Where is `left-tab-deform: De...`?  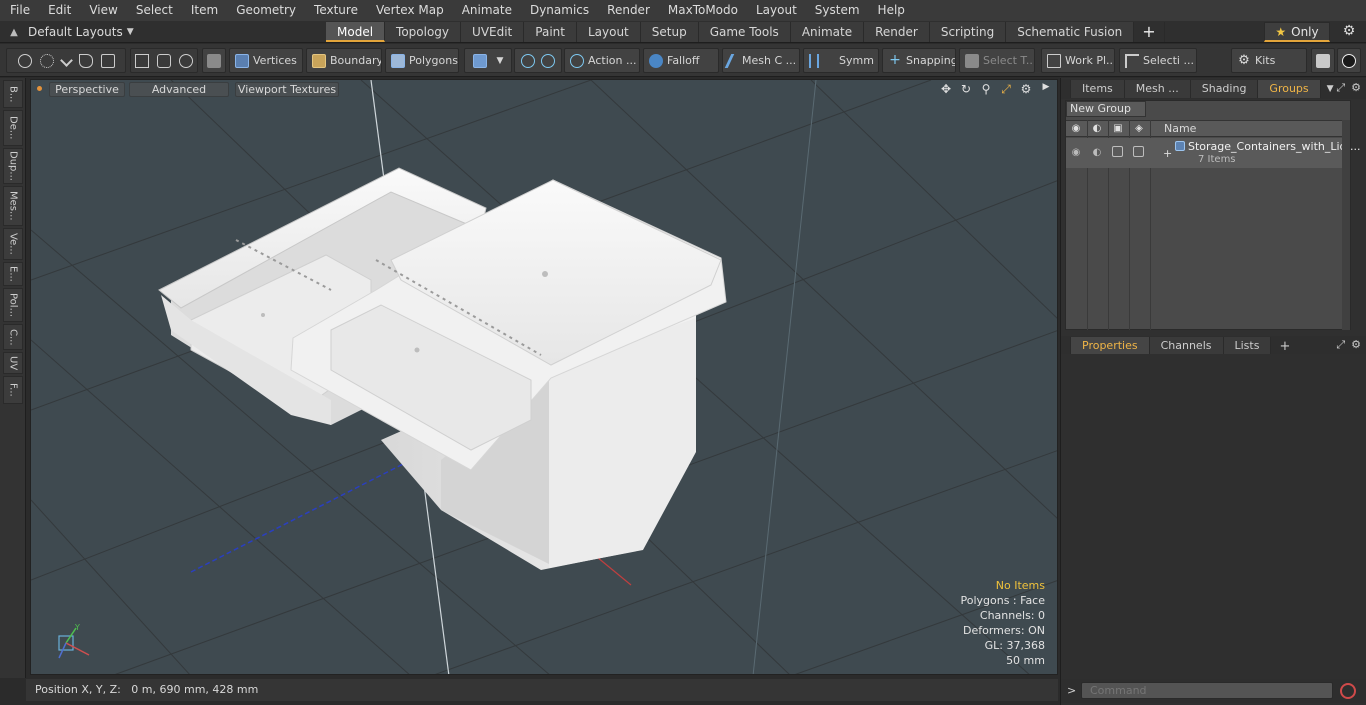
left-tab-deform: De... is located at coordinates (13, 128).